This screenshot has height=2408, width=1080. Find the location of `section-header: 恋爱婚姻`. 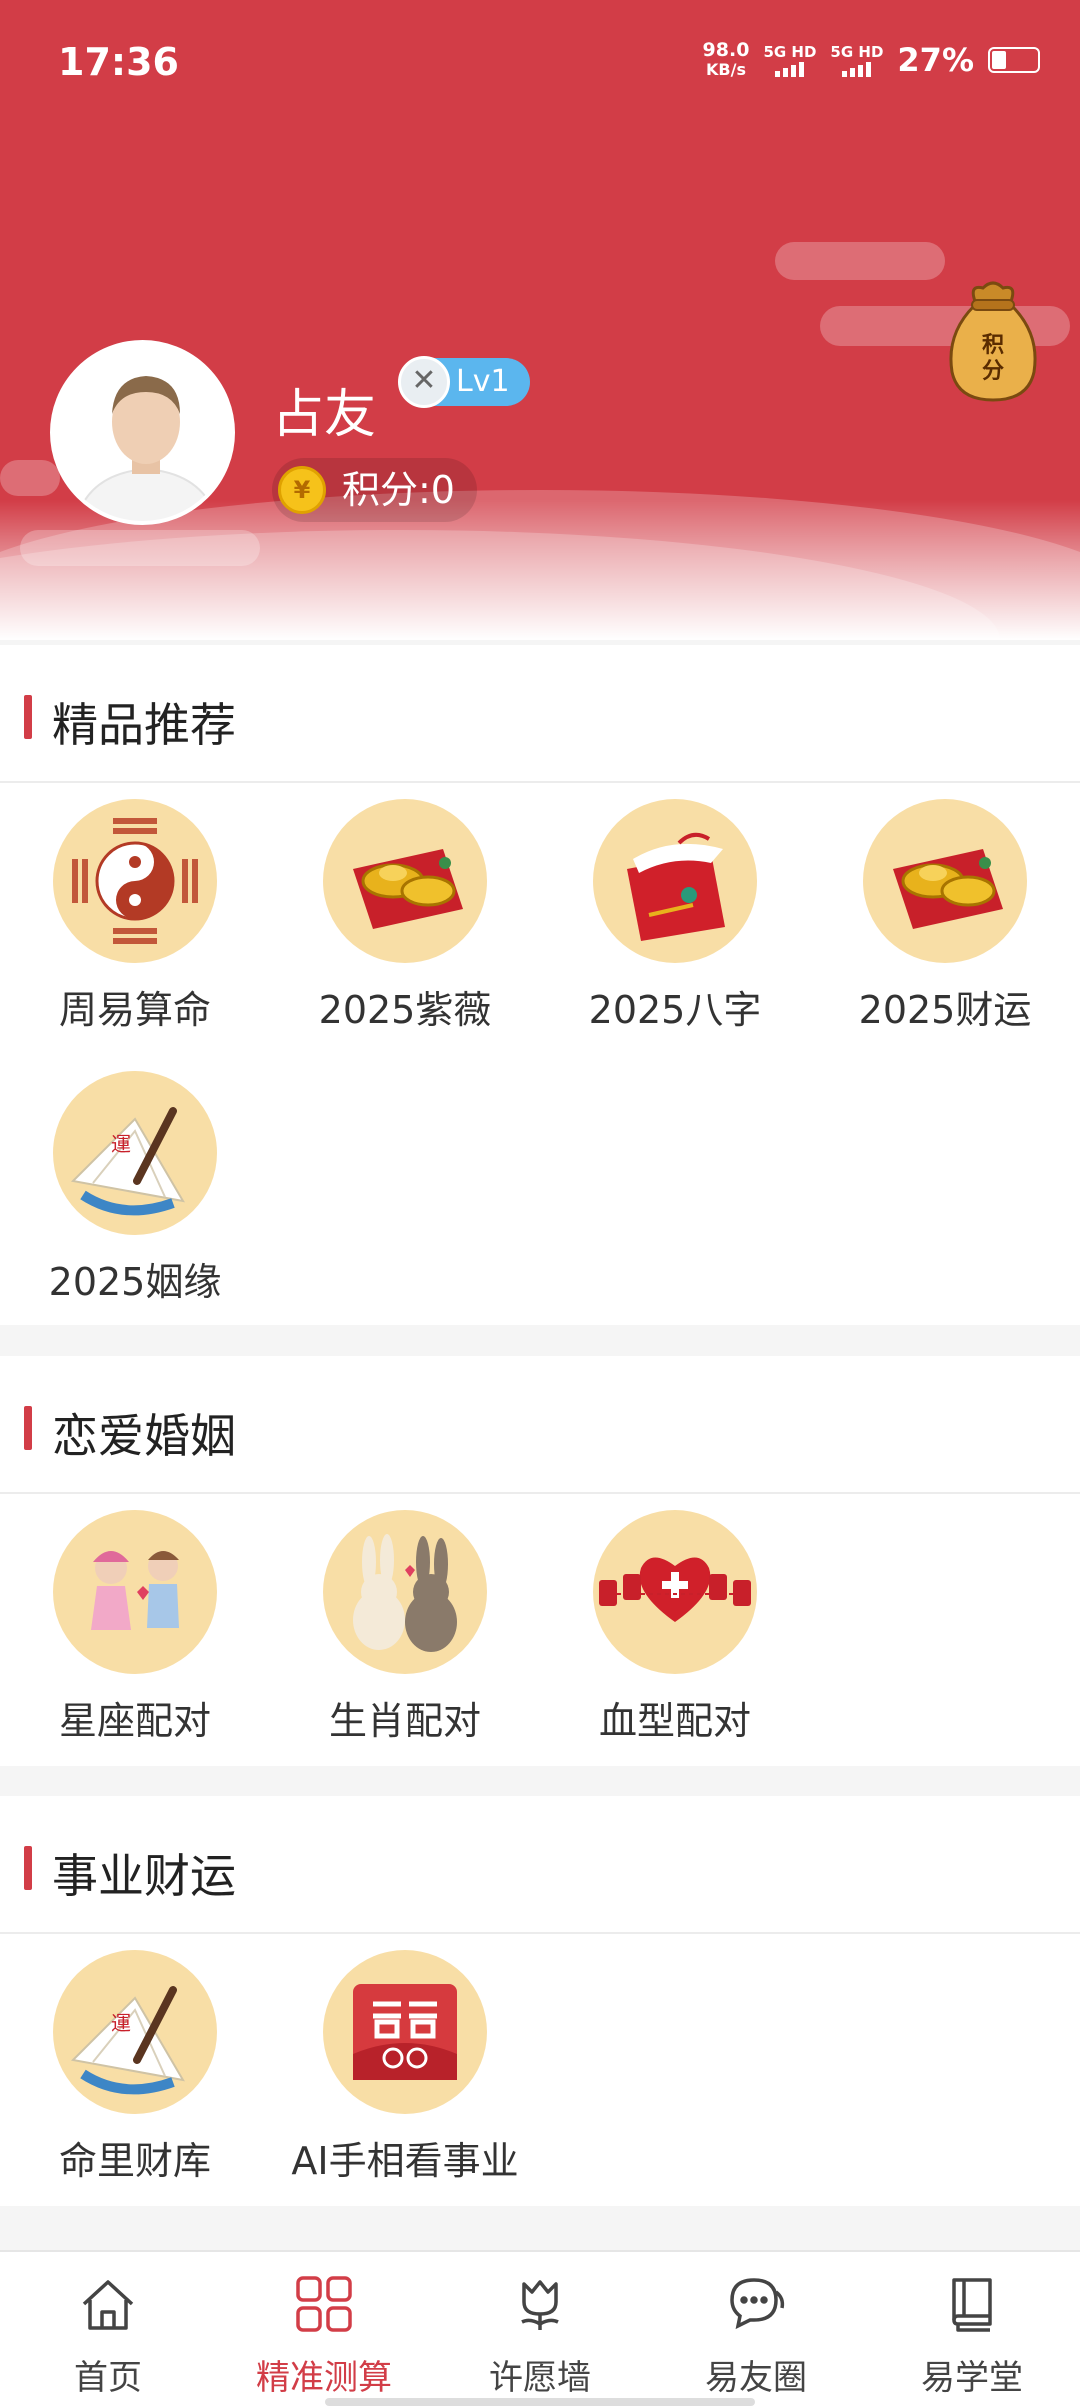

section-header: 恋爱婚姻 is located at coordinates (540, 1425).